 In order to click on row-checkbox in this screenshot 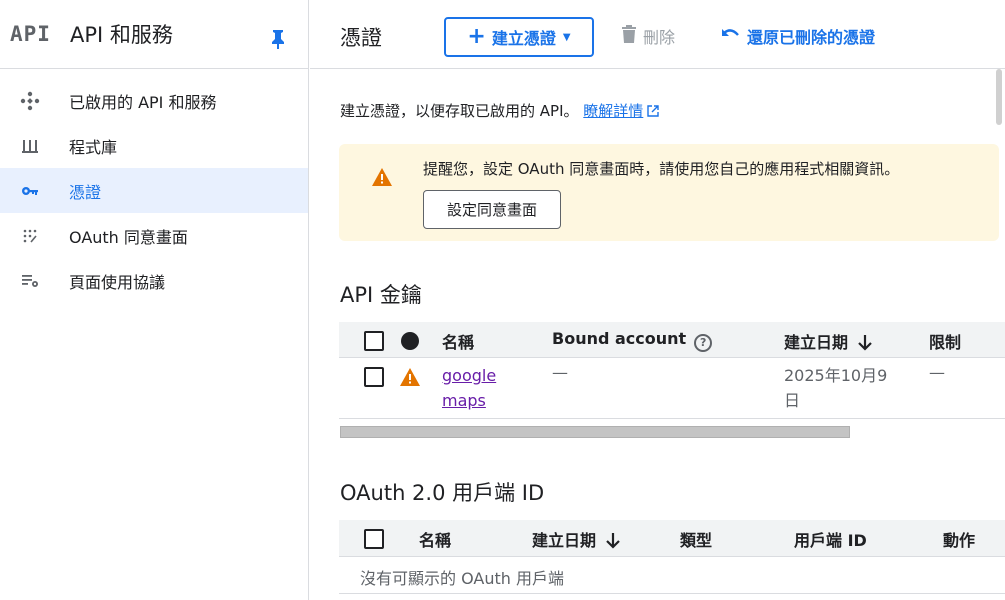, I will do `click(374, 377)`.